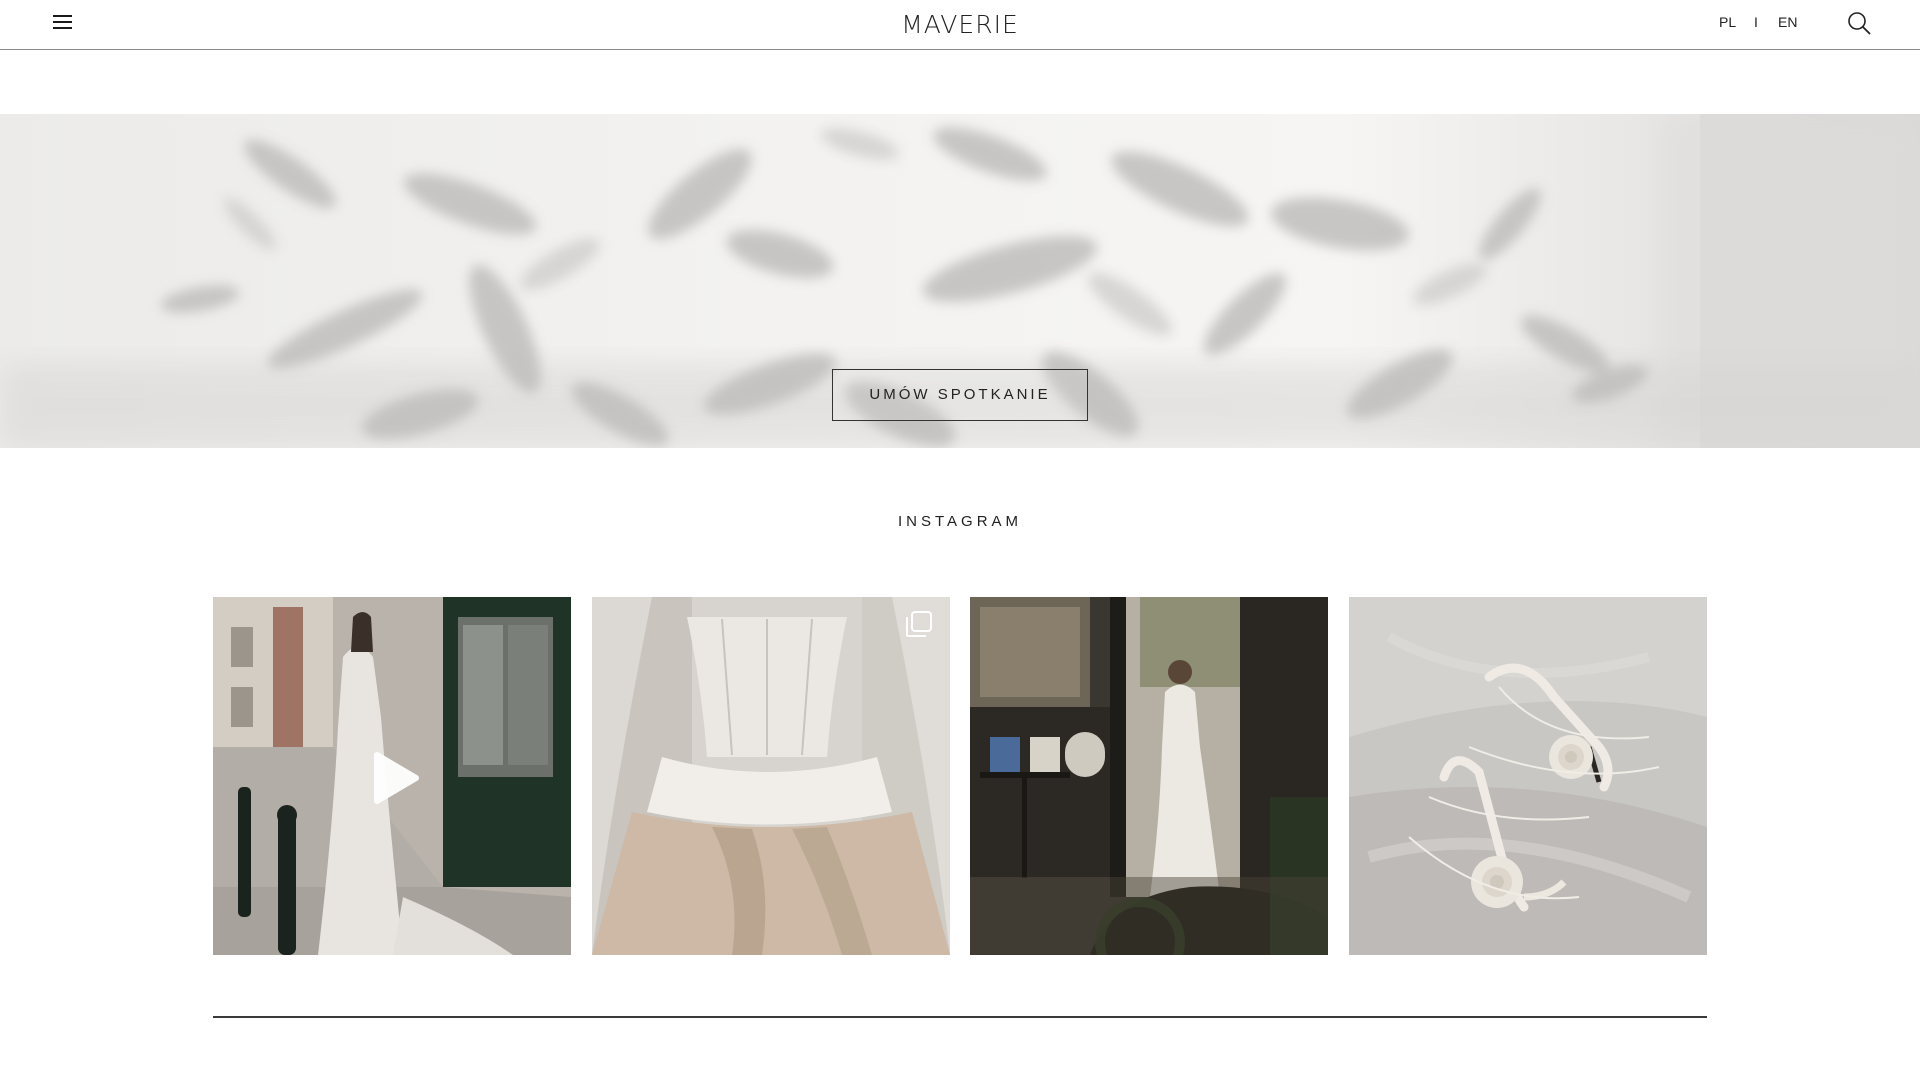  What do you see at coordinates (960, 521) in the screenshot?
I see `instagram-section-title: INSTAGRAM` at bounding box center [960, 521].